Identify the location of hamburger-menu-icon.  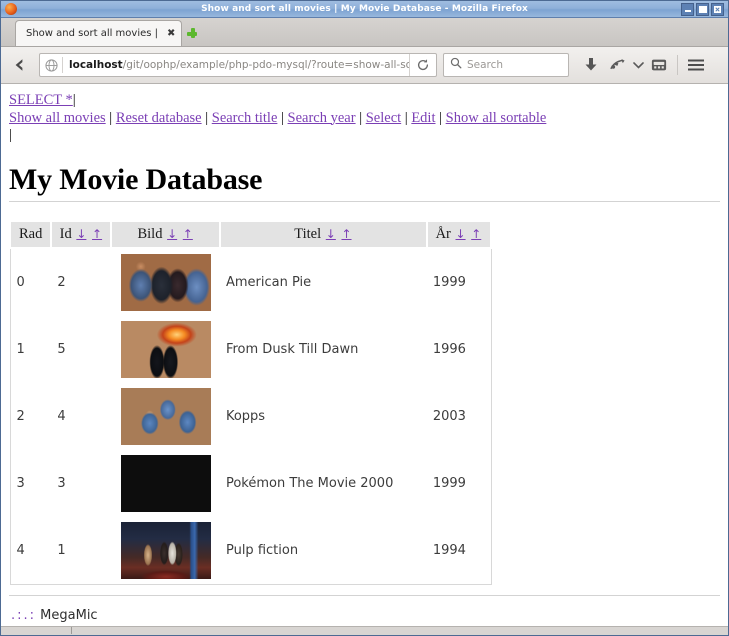
(696, 65).